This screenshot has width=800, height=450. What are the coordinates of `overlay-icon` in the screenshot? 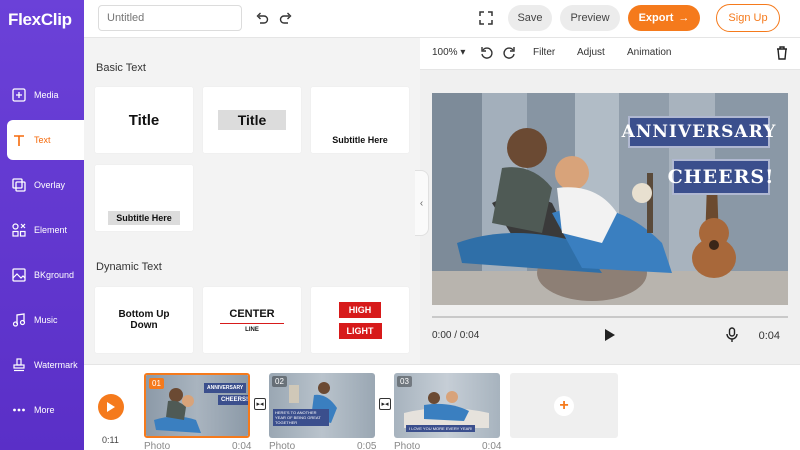 It's located at (19, 185).